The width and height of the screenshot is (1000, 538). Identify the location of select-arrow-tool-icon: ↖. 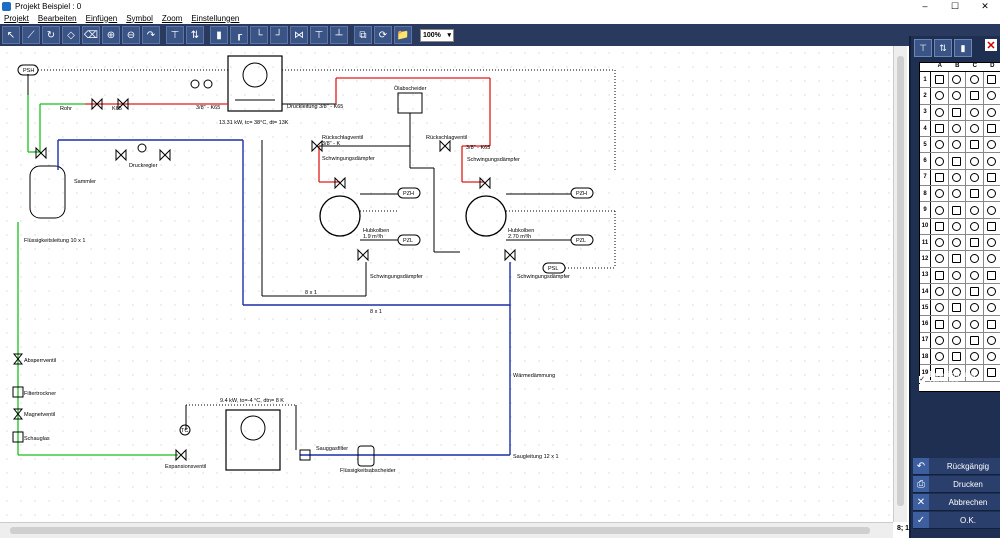
(11, 35).